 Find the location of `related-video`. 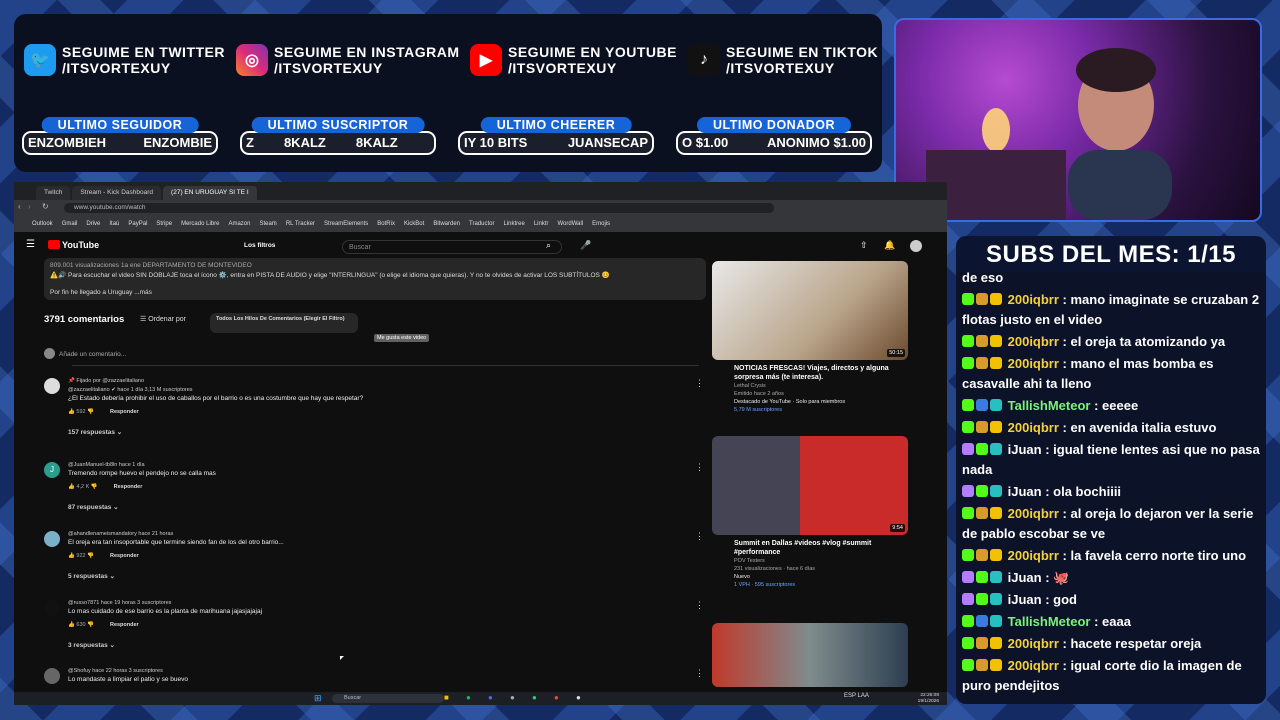

related-video is located at coordinates (810, 655).